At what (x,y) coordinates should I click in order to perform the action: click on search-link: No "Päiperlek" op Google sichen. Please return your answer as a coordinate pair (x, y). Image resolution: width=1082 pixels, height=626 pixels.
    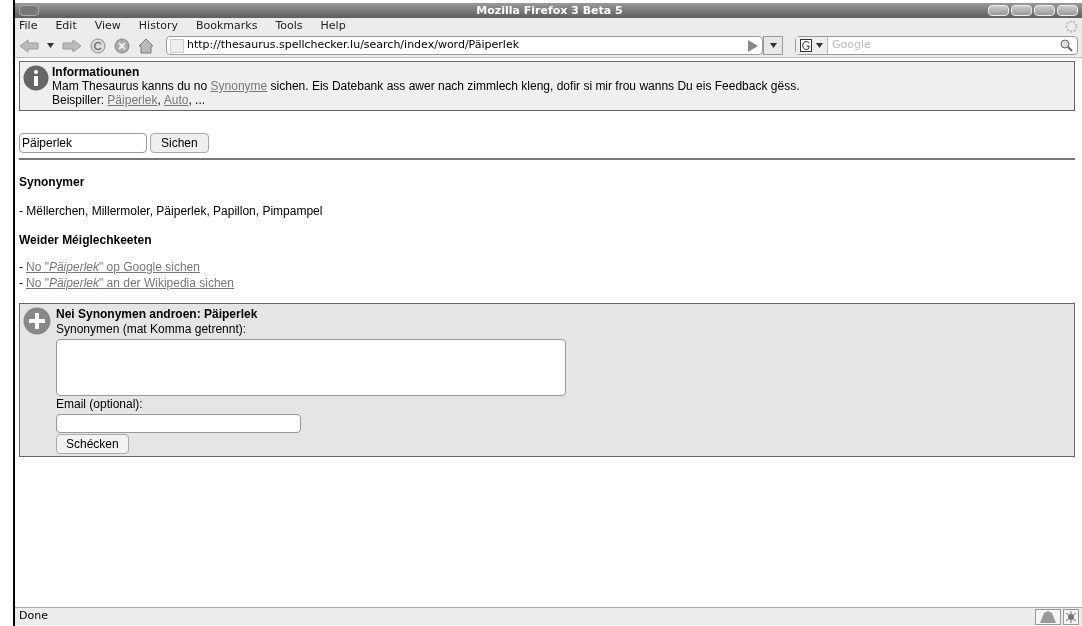
    Looking at the image, I should click on (113, 267).